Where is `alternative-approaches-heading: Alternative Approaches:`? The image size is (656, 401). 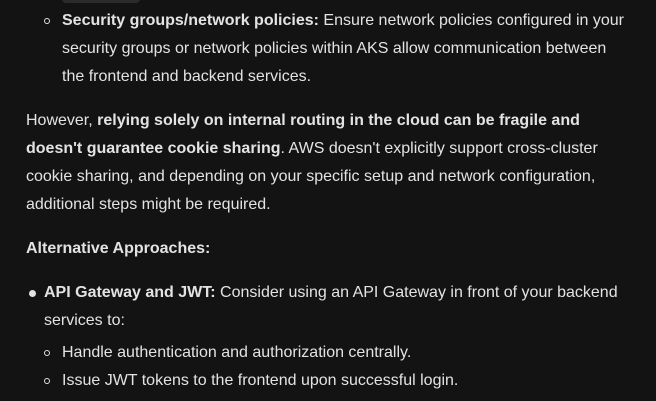 alternative-approaches-heading: Alternative Approaches: is located at coordinates (326, 249).